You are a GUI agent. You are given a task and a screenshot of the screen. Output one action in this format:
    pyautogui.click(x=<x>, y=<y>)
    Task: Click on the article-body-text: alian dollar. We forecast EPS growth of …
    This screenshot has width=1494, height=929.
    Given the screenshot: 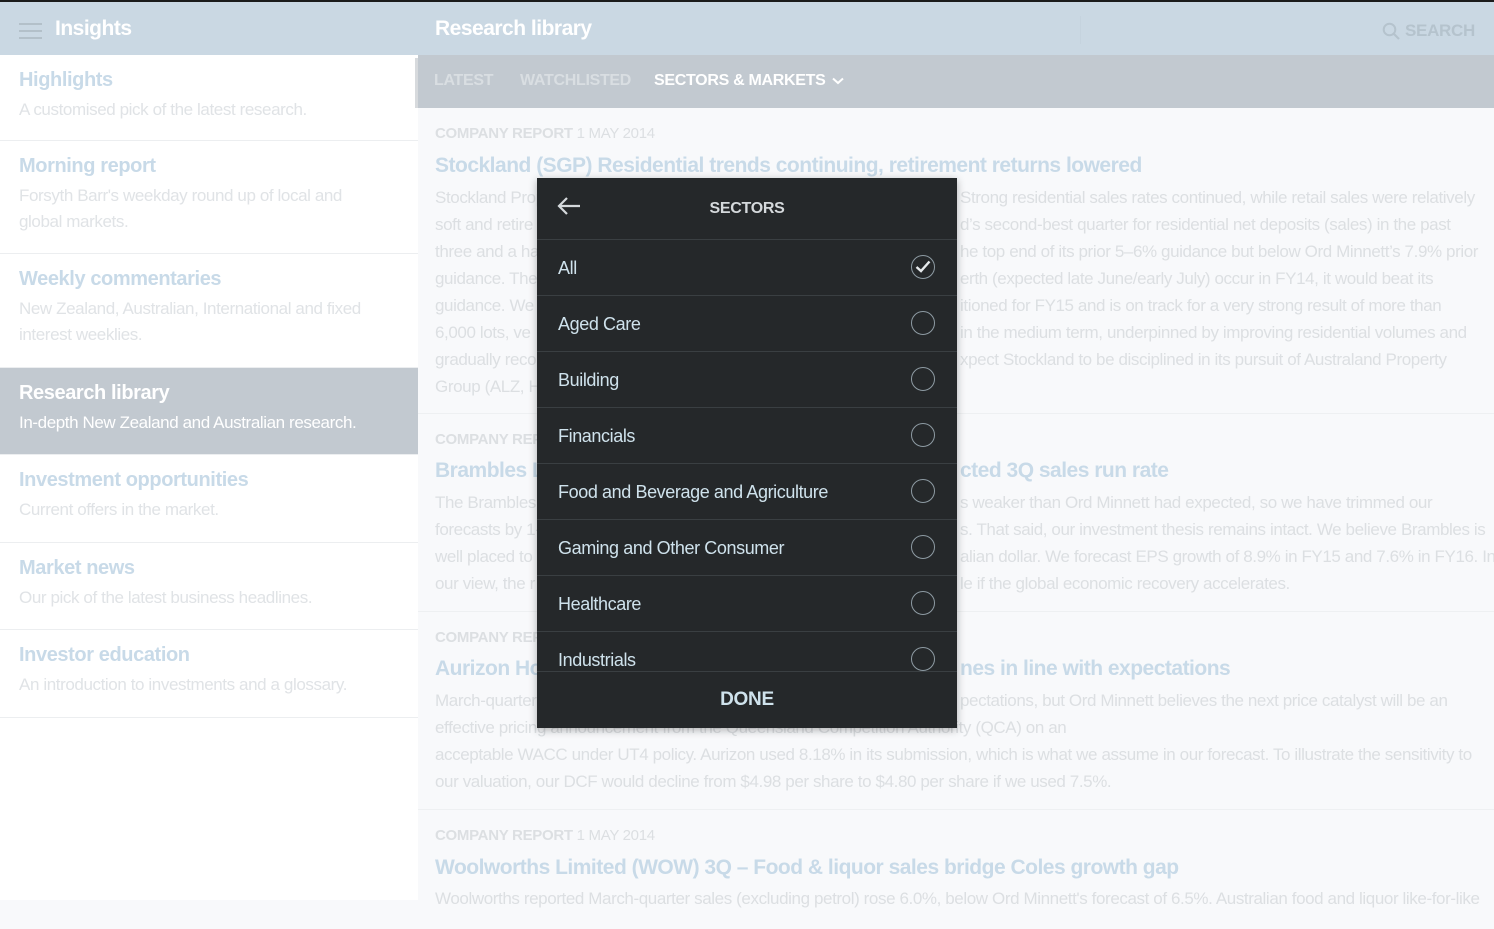 What is the action you would take?
    pyautogui.click(x=1227, y=556)
    